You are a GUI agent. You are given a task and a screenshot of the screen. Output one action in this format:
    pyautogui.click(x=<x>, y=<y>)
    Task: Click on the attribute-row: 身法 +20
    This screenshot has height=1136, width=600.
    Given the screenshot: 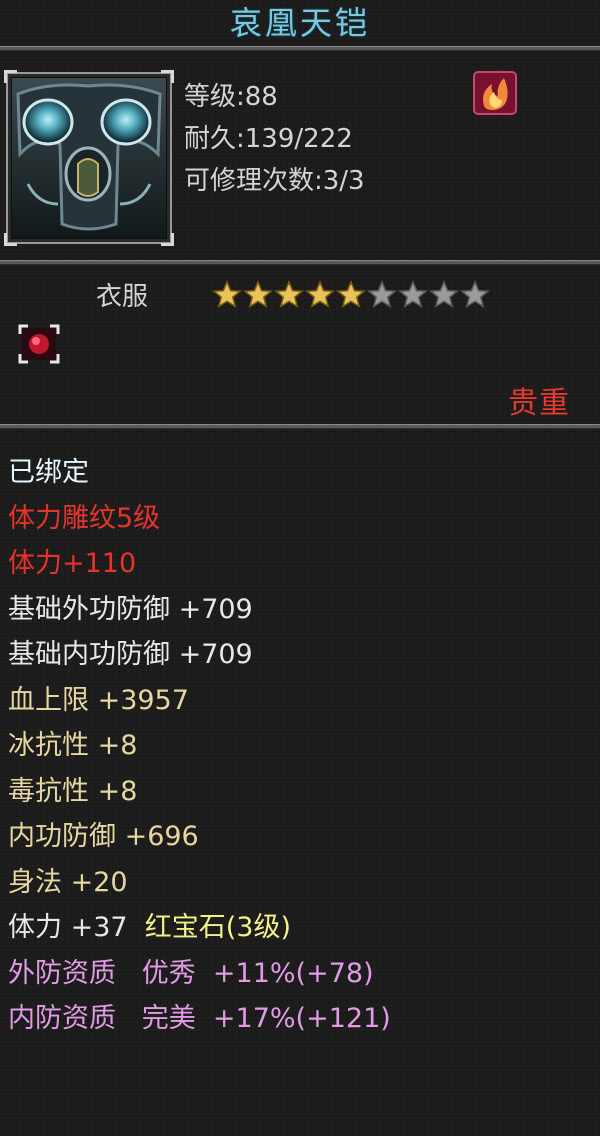 What is the action you would take?
    pyautogui.click(x=68, y=882)
    